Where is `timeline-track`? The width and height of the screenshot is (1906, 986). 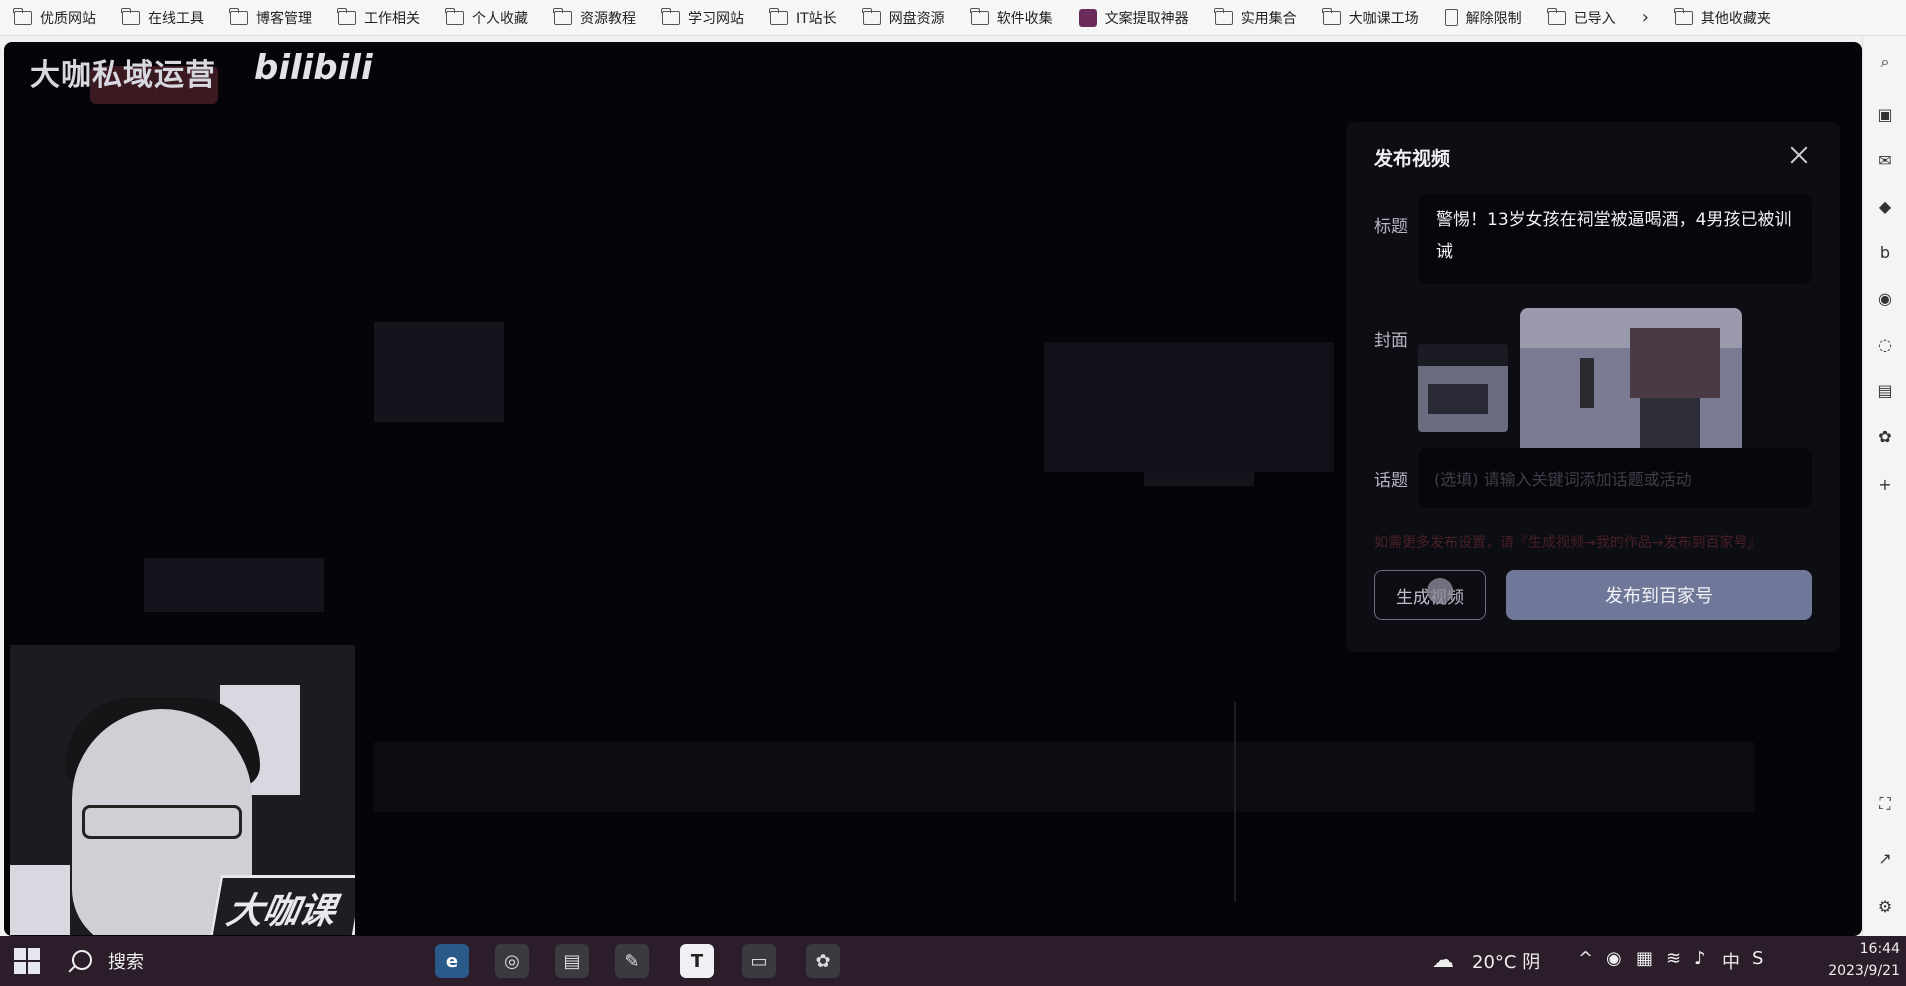 timeline-track is located at coordinates (1064, 777).